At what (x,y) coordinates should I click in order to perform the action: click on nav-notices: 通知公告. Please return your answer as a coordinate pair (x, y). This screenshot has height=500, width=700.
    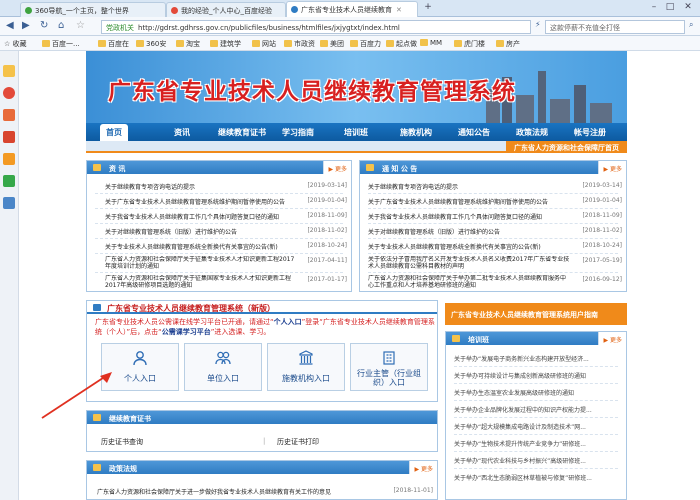
    Looking at the image, I should click on (474, 132).